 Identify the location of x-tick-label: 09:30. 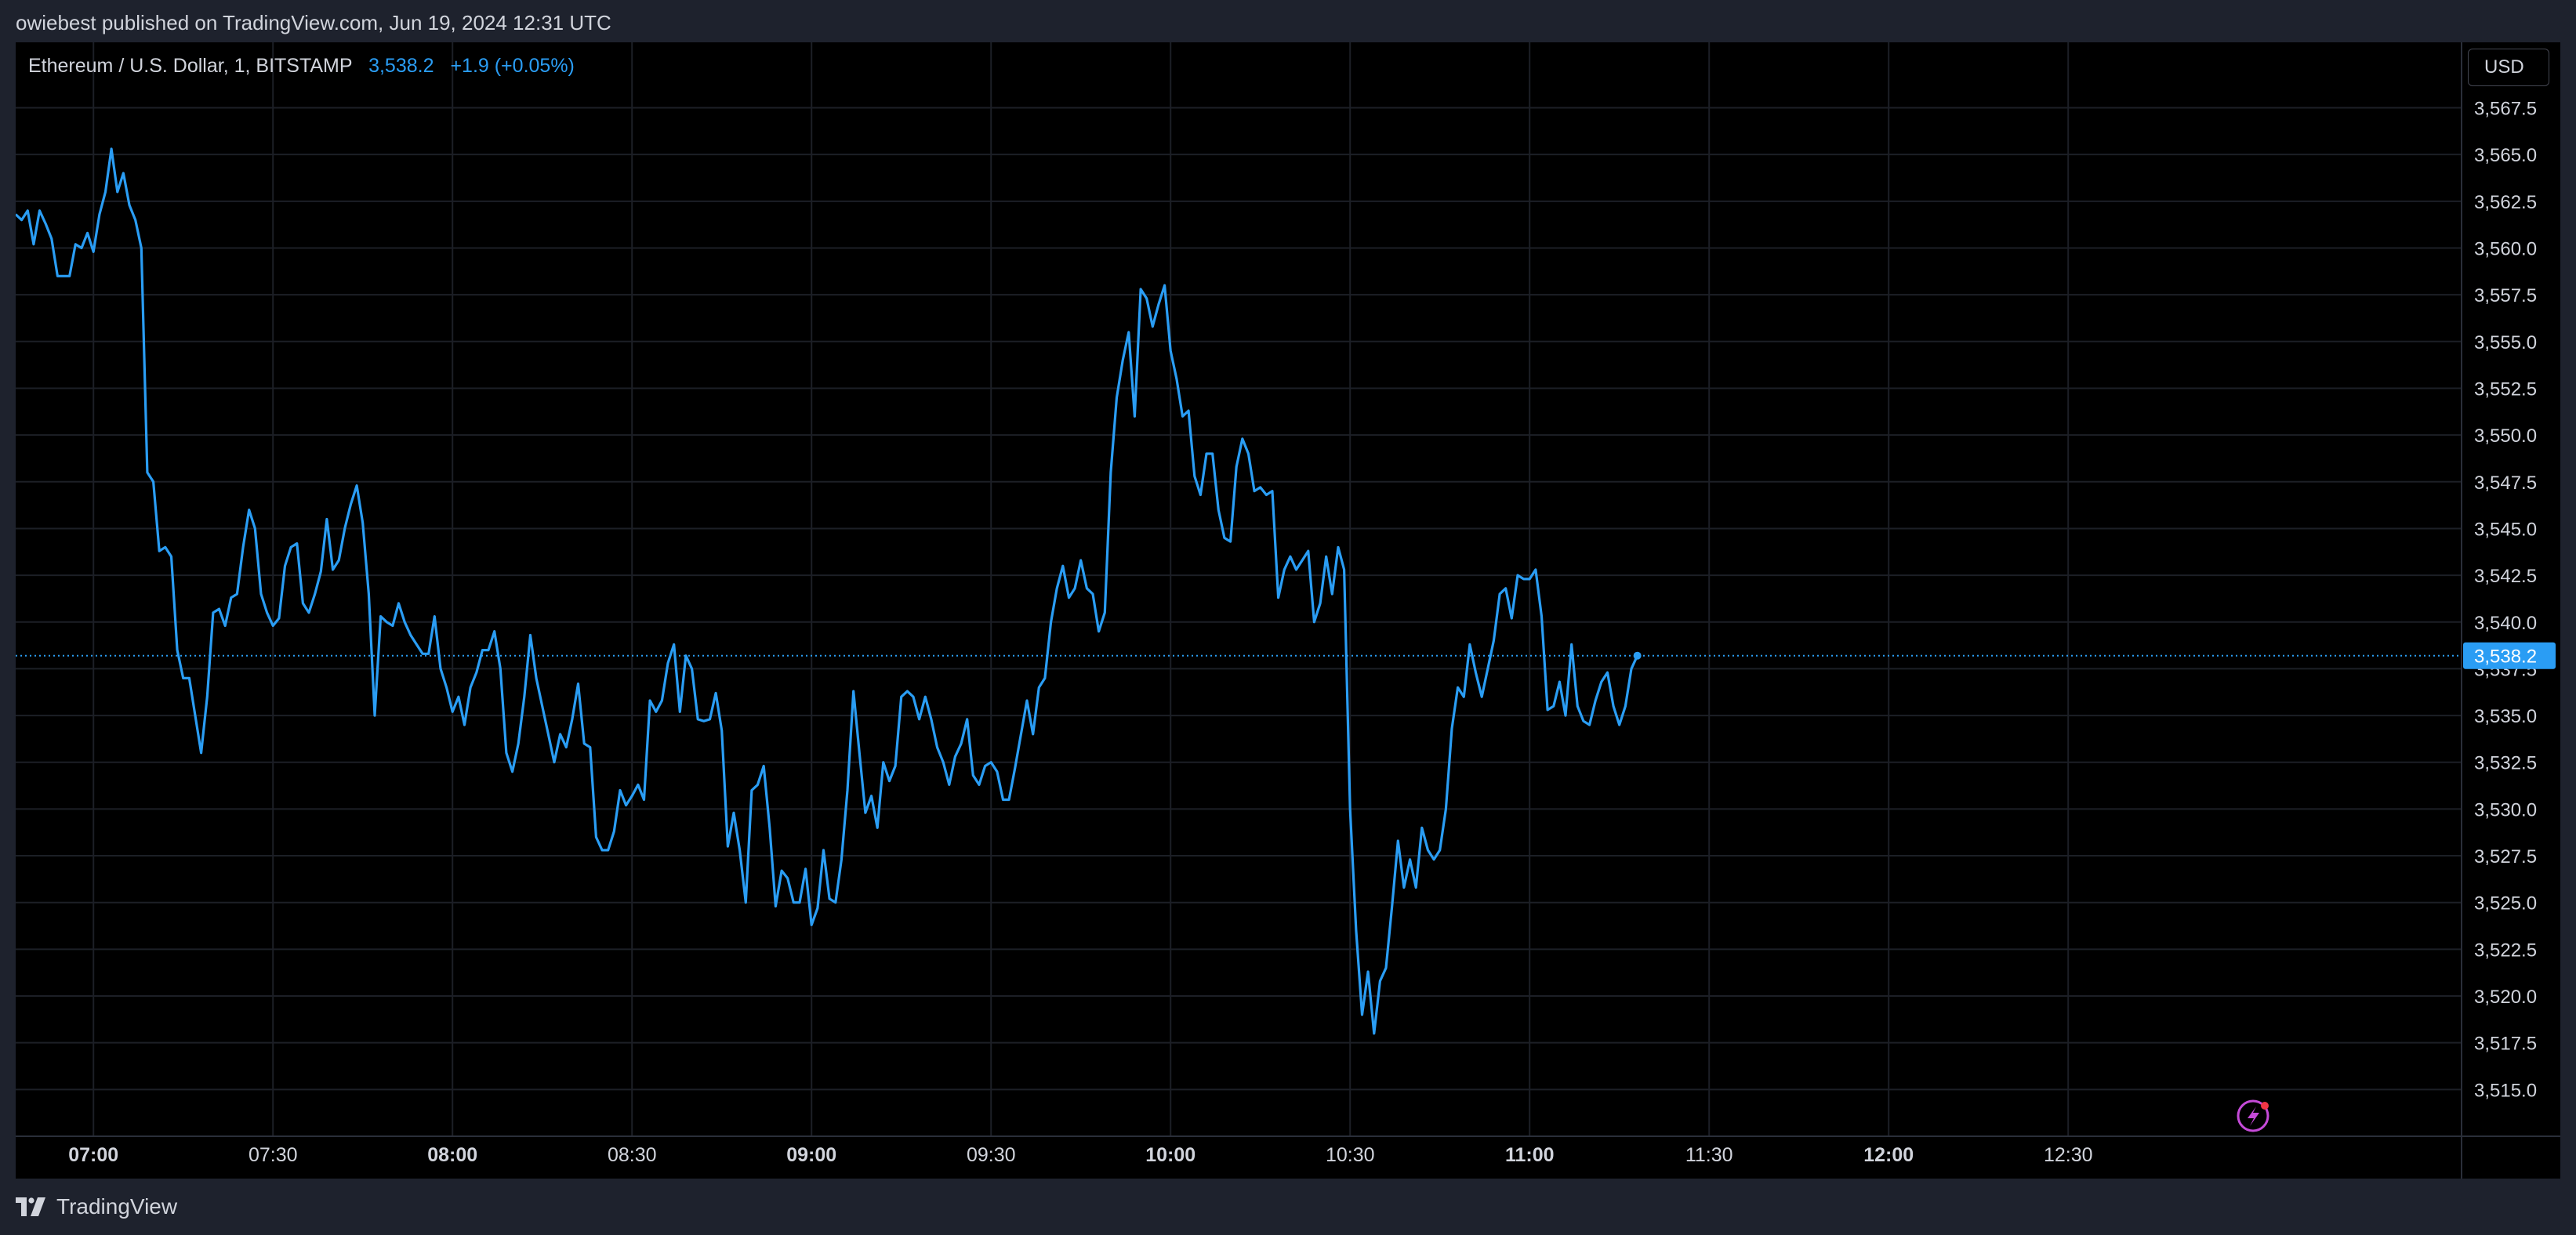
(992, 1155).